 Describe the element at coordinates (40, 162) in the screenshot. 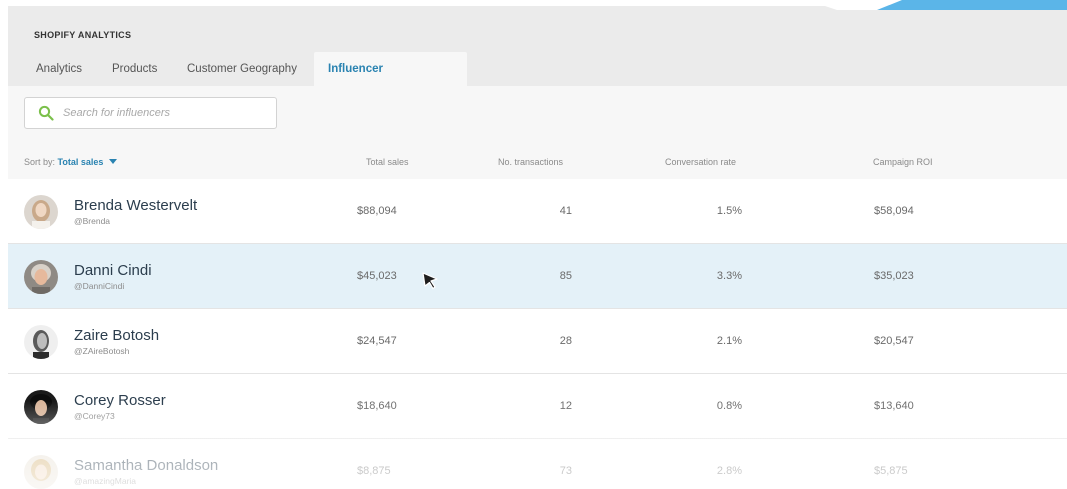

I see `sort-label: Sort by:` at that location.